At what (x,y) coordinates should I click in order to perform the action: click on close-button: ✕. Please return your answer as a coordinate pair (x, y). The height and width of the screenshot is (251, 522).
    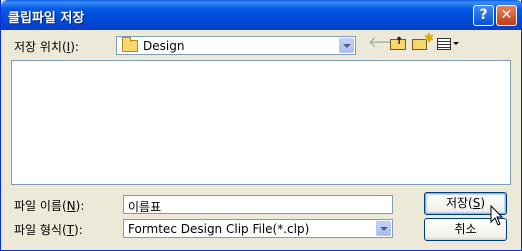
    Looking at the image, I should click on (506, 15).